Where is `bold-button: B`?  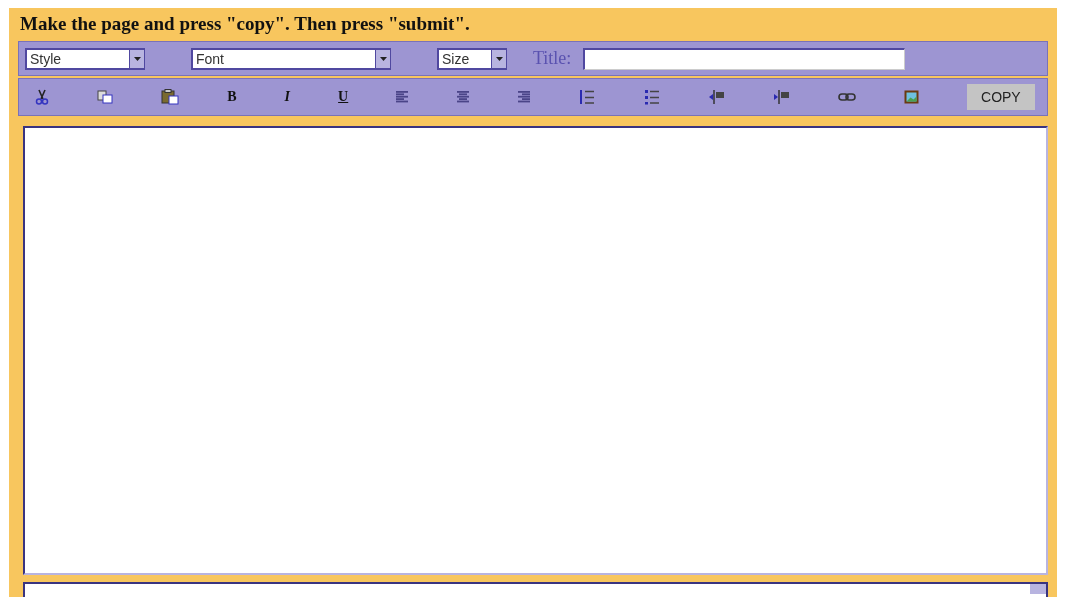
bold-button: B is located at coordinates (232, 97).